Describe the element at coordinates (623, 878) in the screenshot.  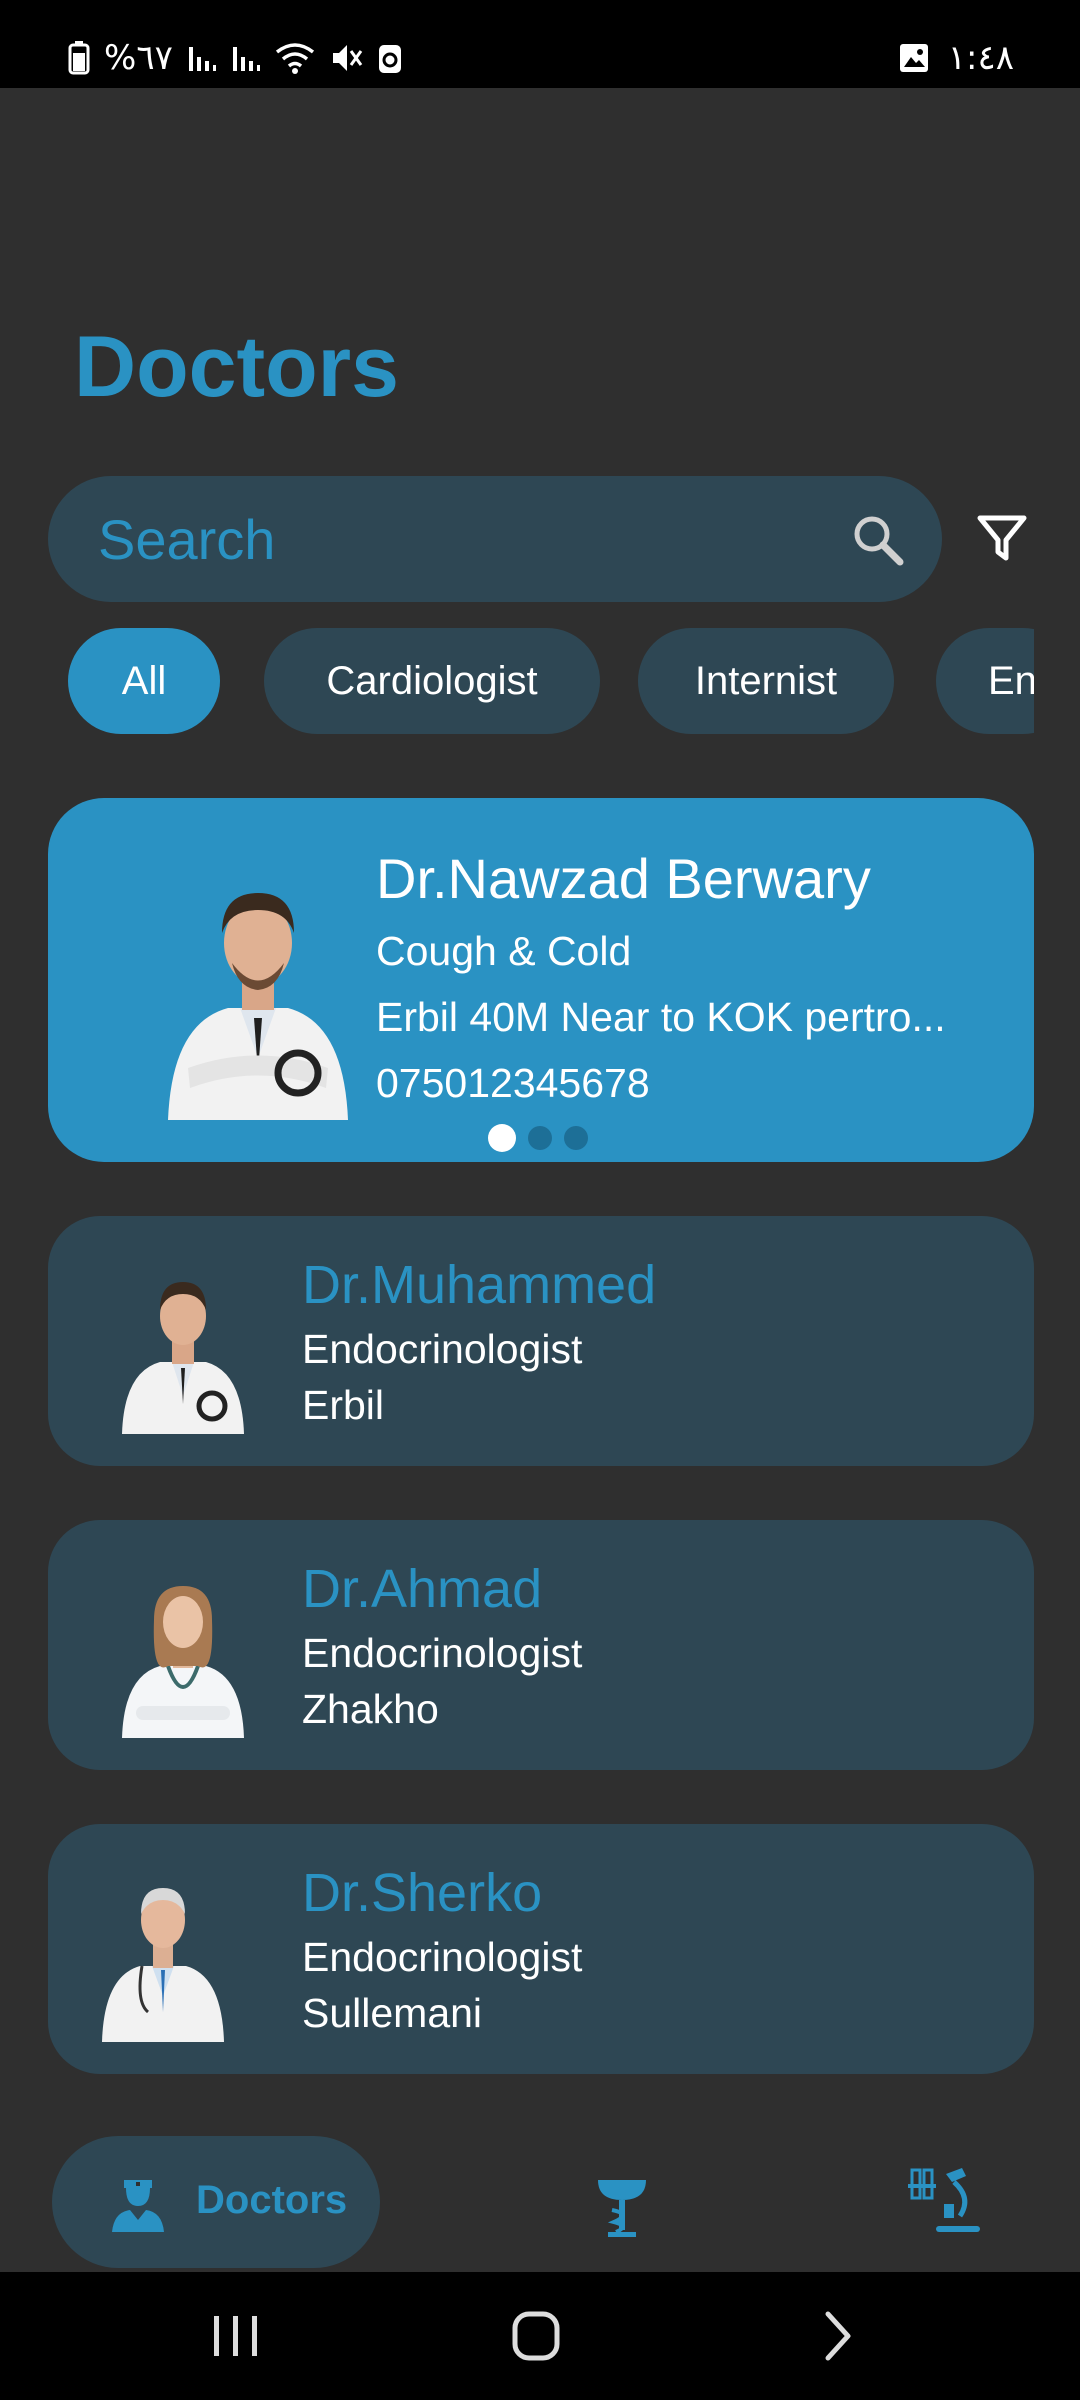
I see `featured-doctor-name: Dr.Nawzad Berwary` at that location.